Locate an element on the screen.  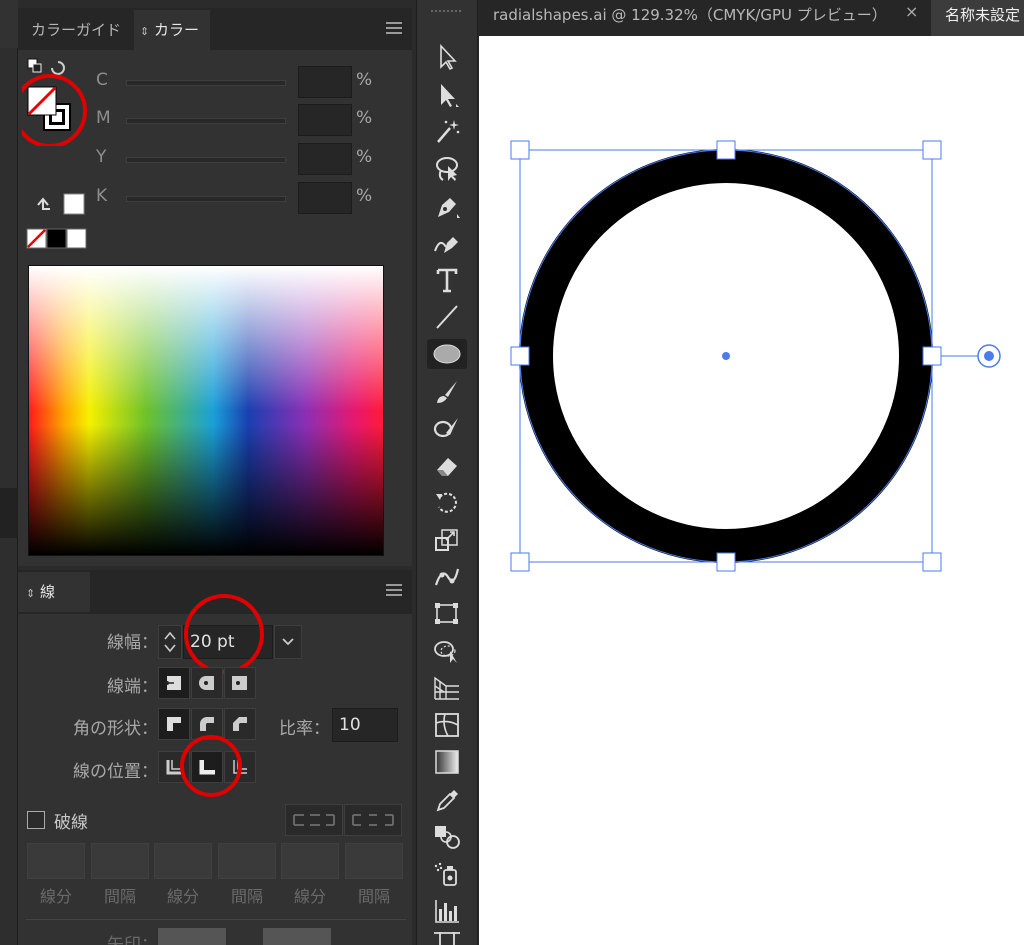
curvature-tool-icon is located at coordinates (447, 243).